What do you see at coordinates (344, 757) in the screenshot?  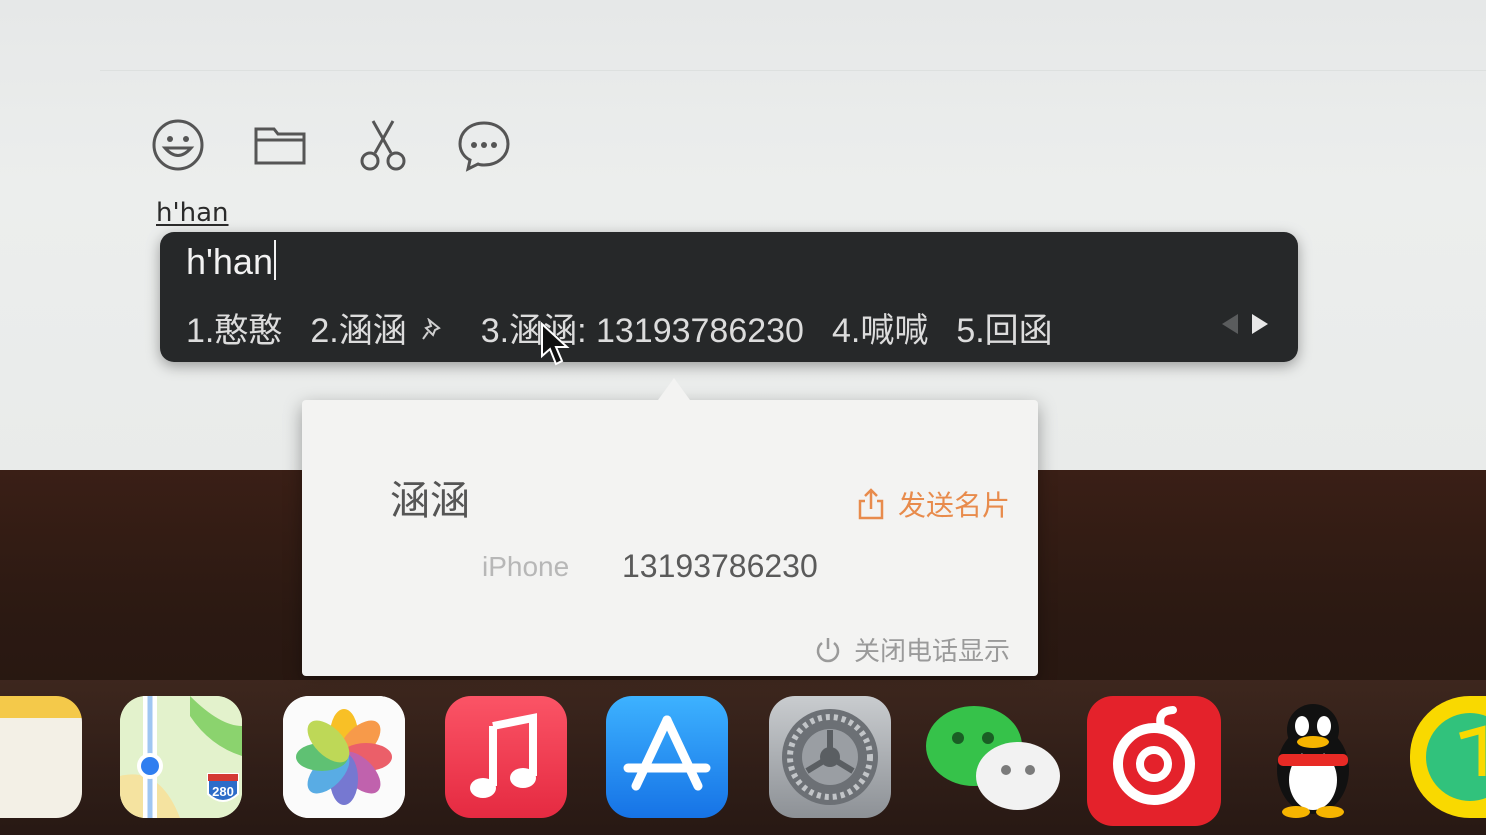 I see `photos-icon` at bounding box center [344, 757].